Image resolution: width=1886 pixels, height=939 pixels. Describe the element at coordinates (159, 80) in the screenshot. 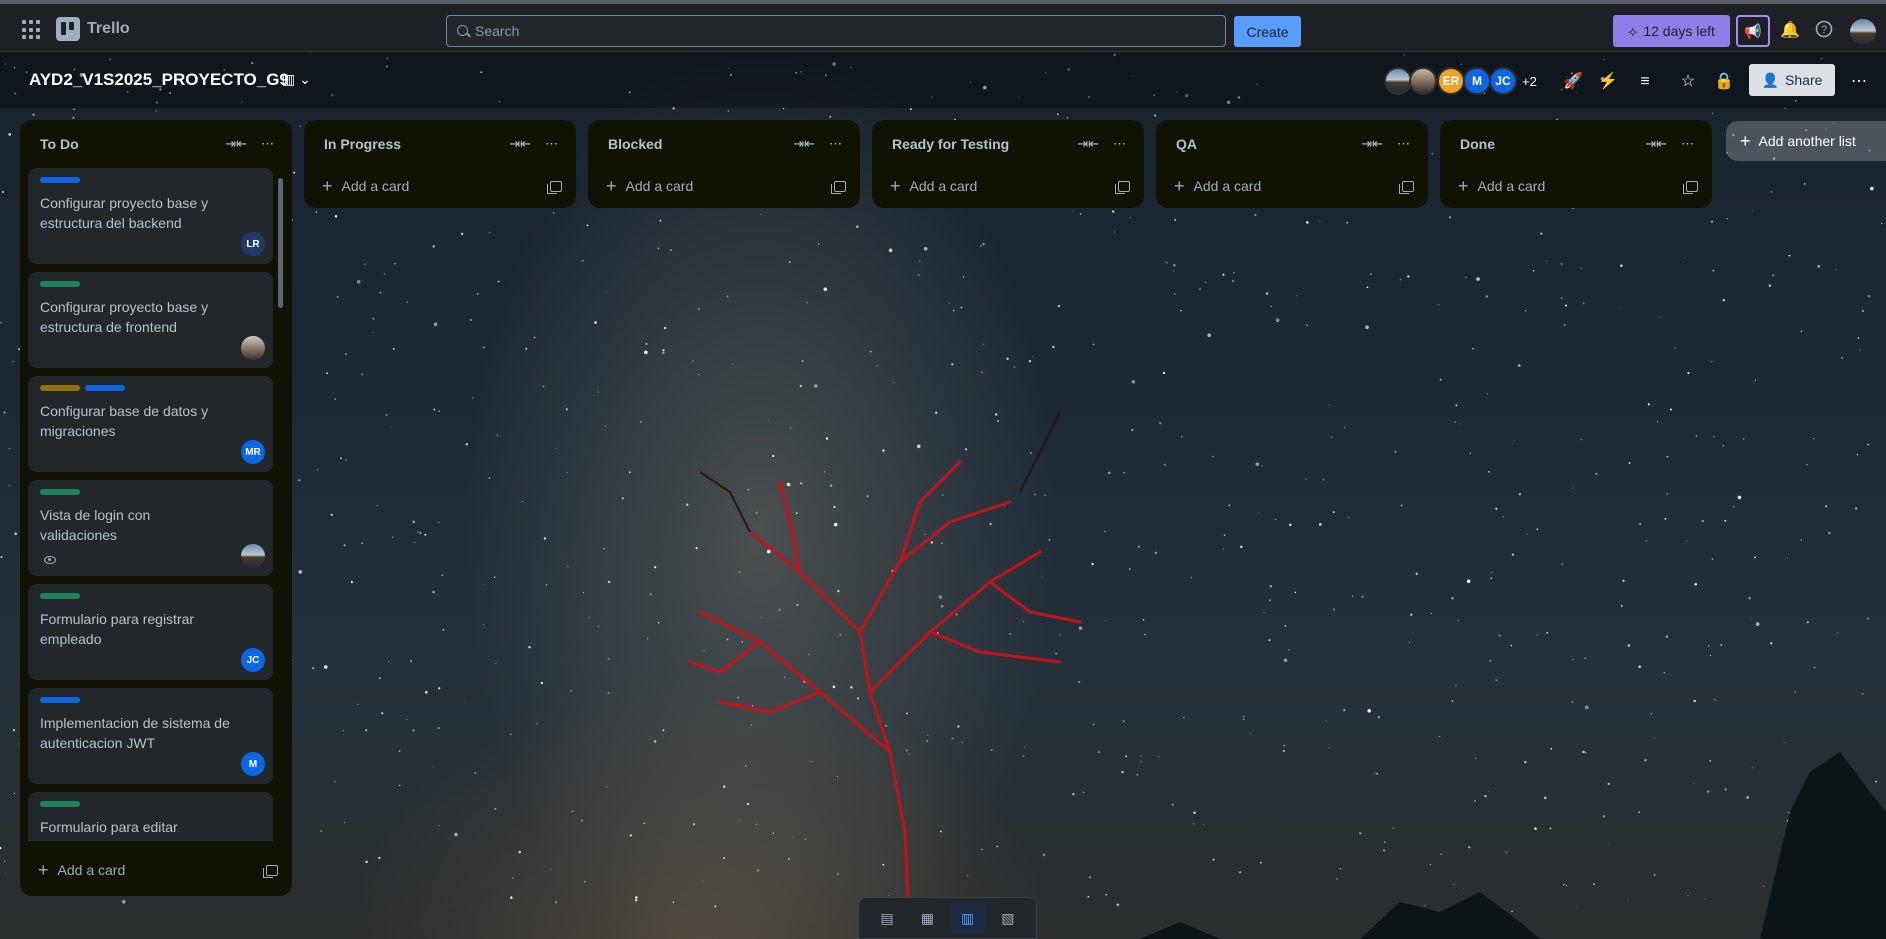

I see `board-title: AYD2_V1S2025_PROYECTO_G9` at that location.